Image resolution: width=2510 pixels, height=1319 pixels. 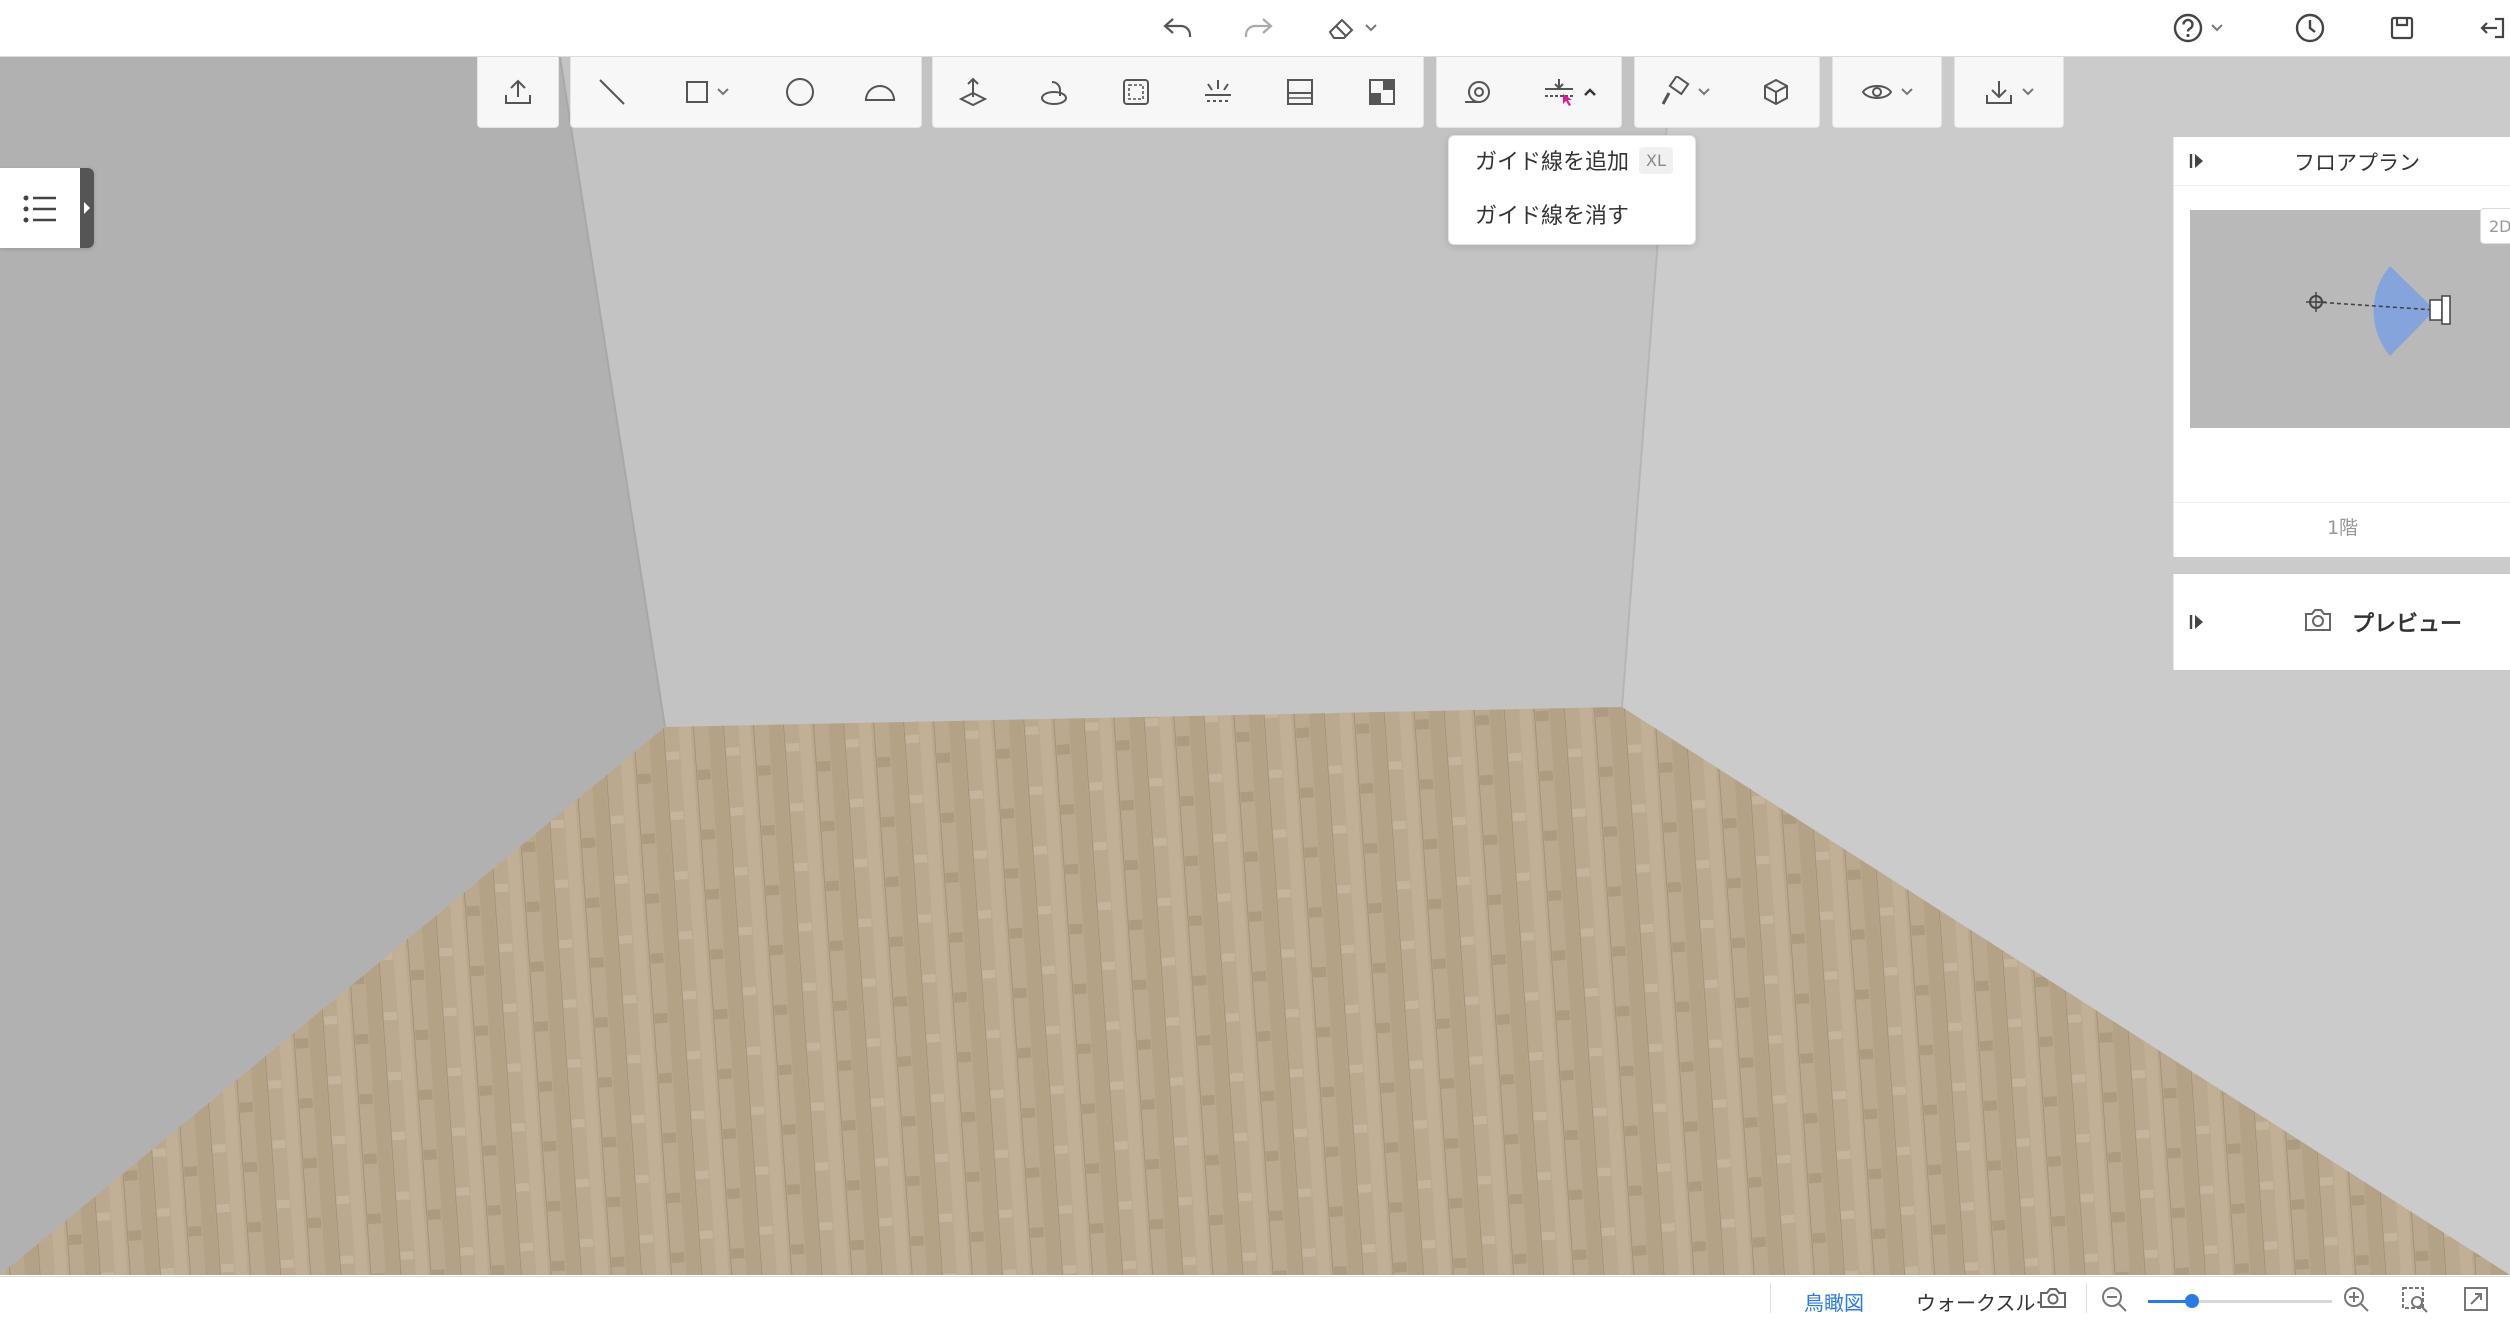 I want to click on import-icon, so click(x=518, y=91).